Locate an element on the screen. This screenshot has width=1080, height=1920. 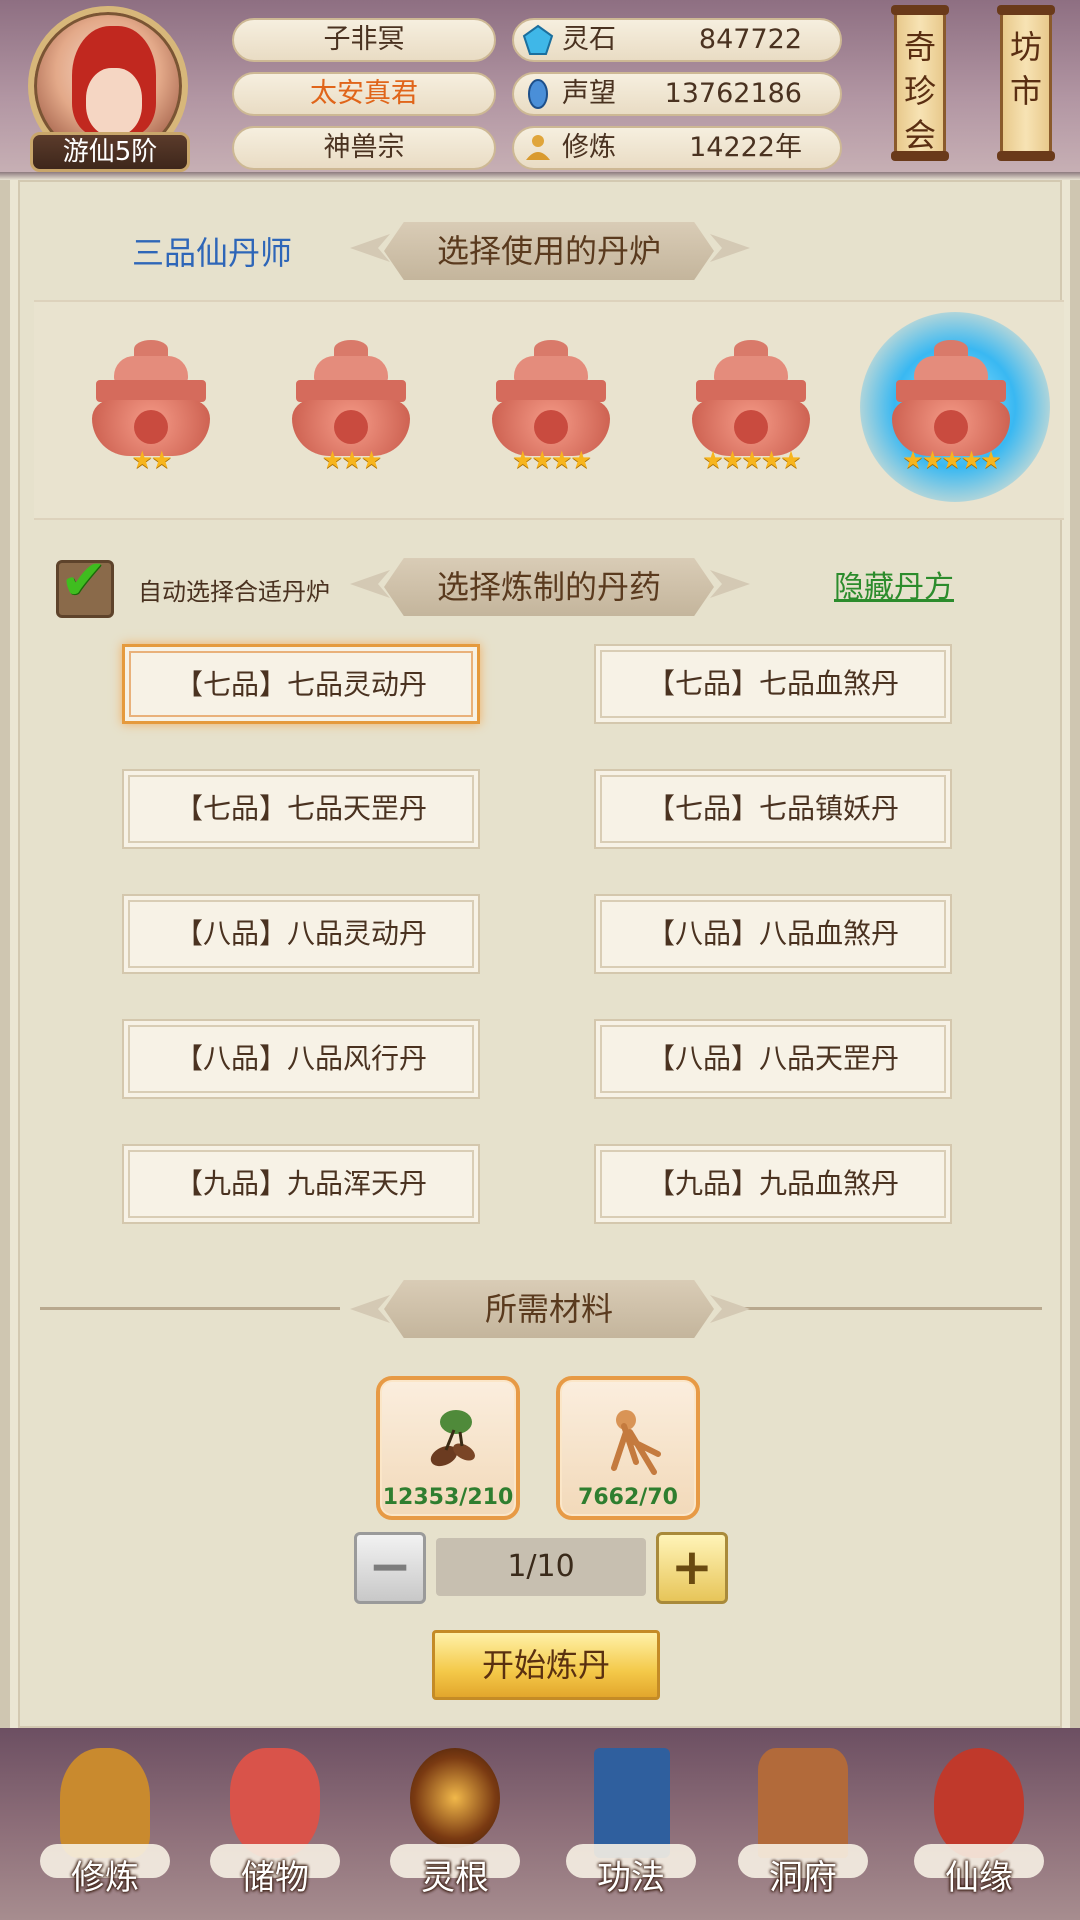
hide-recipe-link: 隐藏丹方 is located at coordinates (894, 584).